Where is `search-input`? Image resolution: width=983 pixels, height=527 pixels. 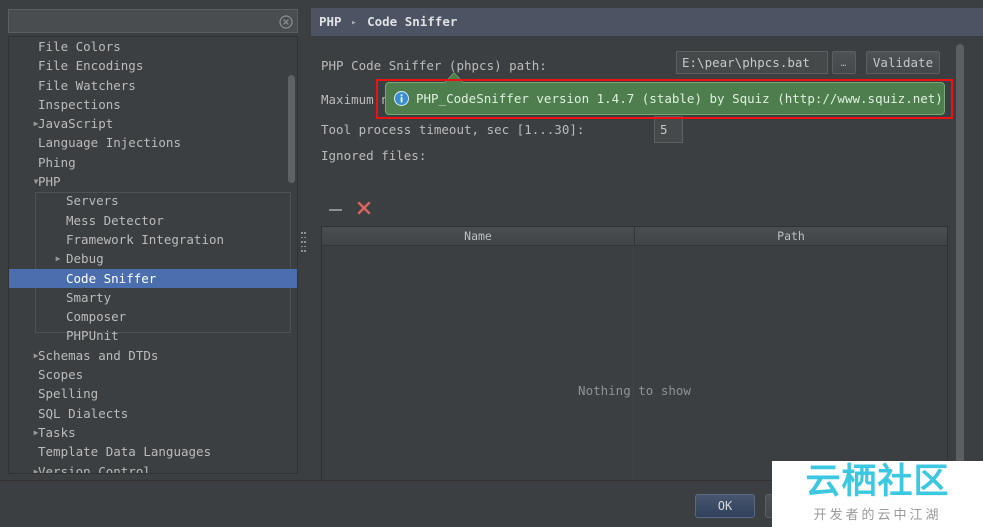 search-input is located at coordinates (153, 21).